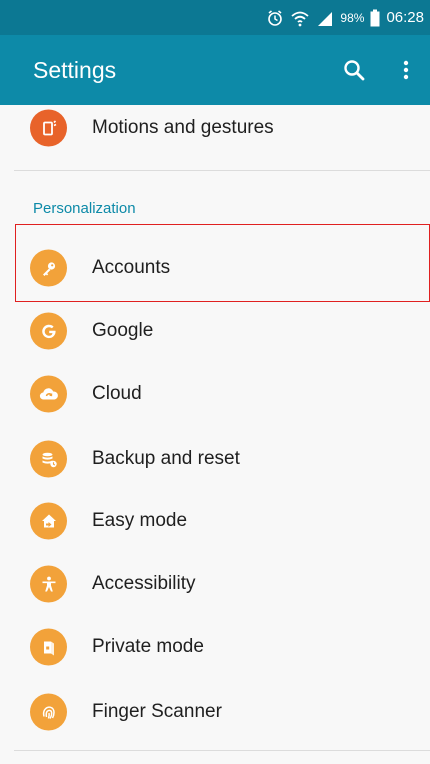  What do you see at coordinates (48, 331) in the screenshot?
I see `google-icon` at bounding box center [48, 331].